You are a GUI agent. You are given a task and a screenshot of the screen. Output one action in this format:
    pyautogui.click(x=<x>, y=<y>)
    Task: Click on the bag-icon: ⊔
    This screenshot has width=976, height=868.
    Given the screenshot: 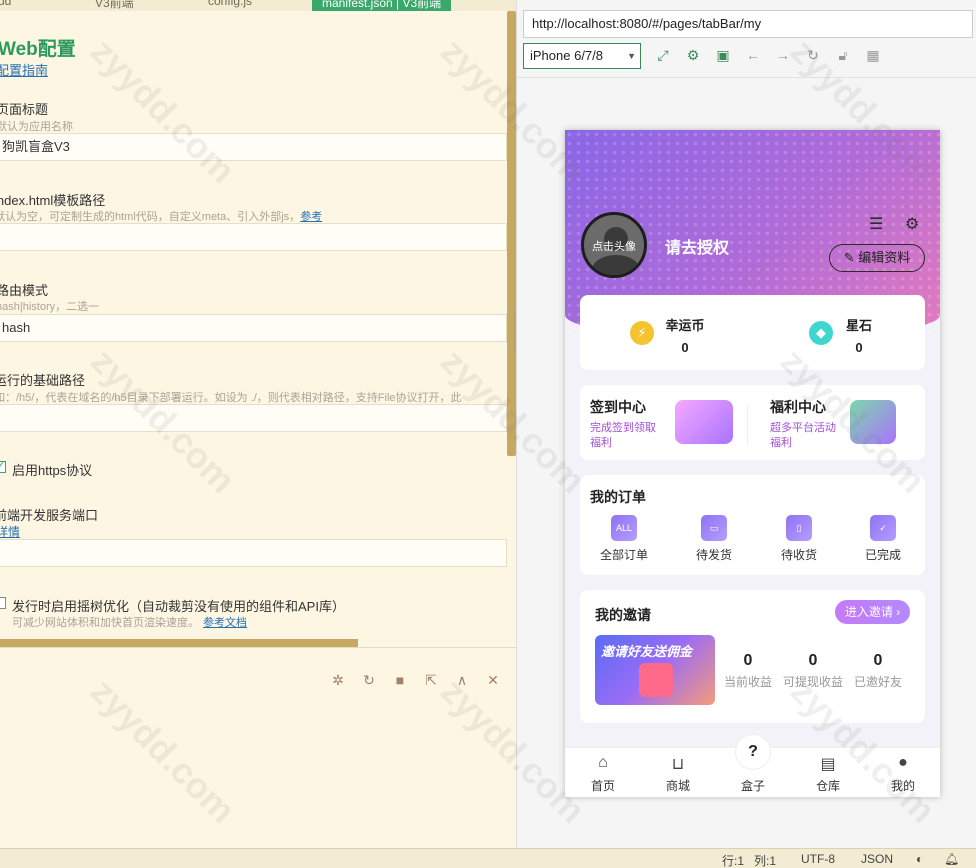 What is the action you would take?
    pyautogui.click(x=678, y=764)
    